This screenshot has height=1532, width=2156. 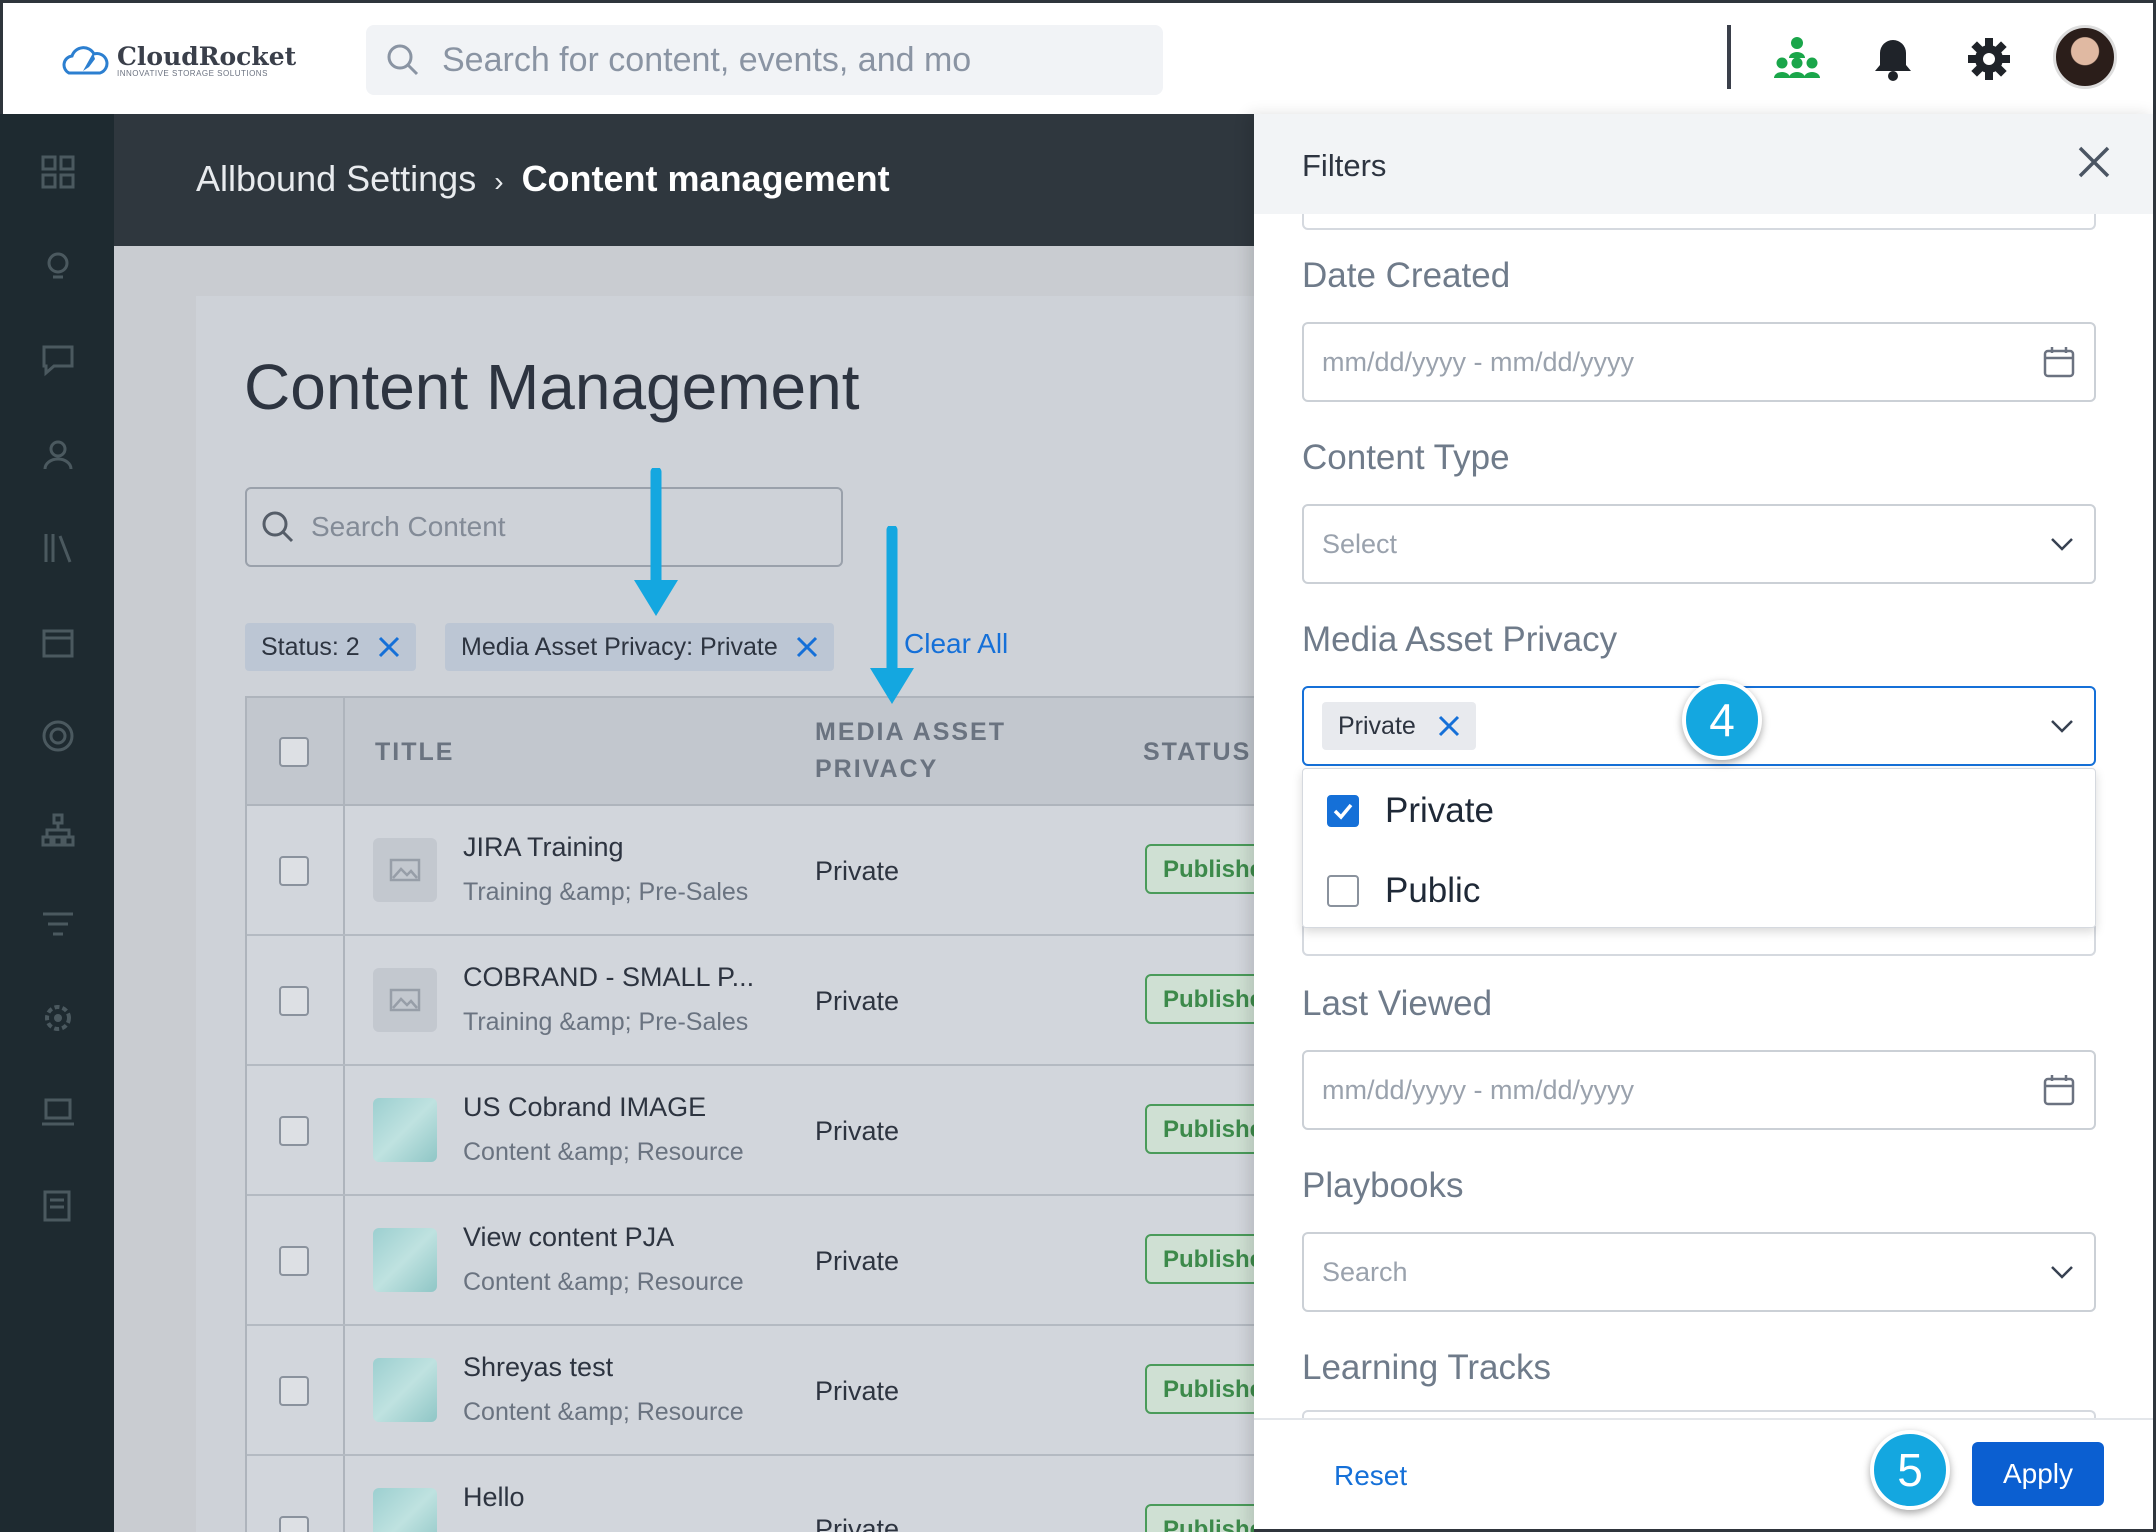 What do you see at coordinates (552, 387) in the screenshot?
I see `page-title: Content Management` at bounding box center [552, 387].